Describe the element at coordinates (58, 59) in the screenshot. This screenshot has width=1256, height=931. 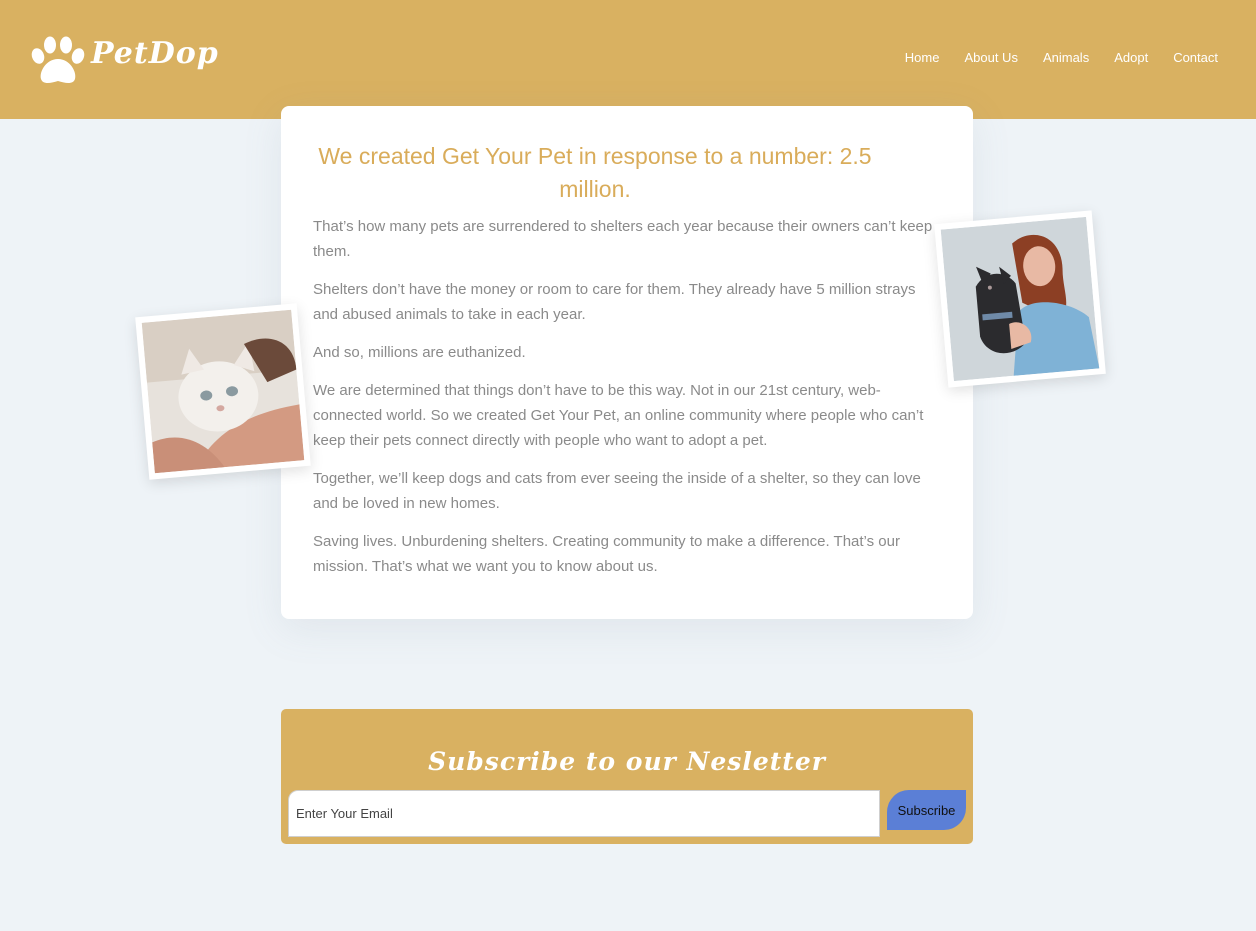
I see `paw-icon` at that location.